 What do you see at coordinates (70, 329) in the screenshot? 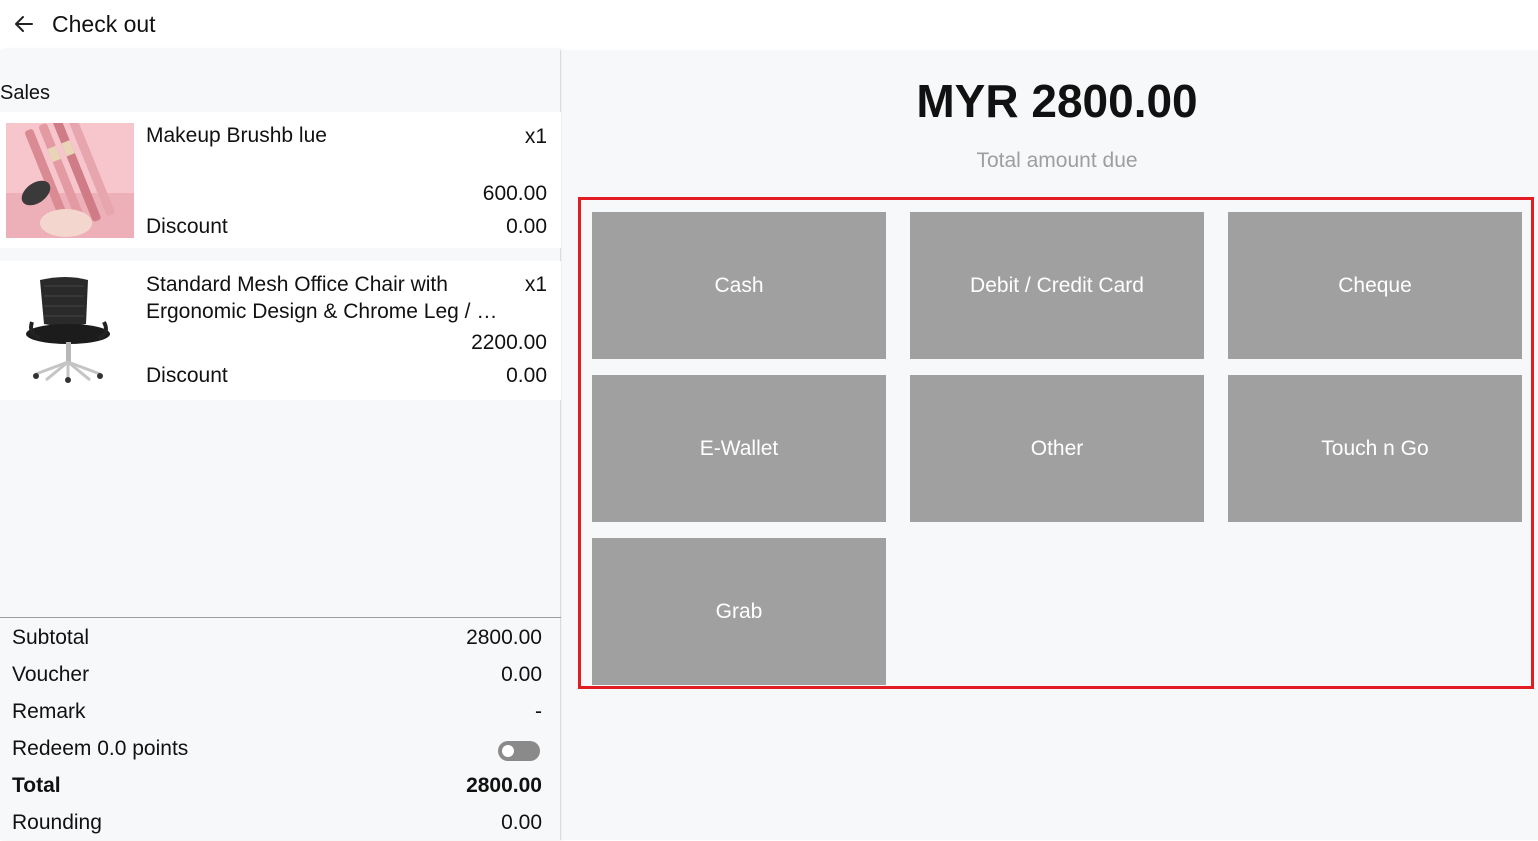
I see `office-chair-image` at bounding box center [70, 329].